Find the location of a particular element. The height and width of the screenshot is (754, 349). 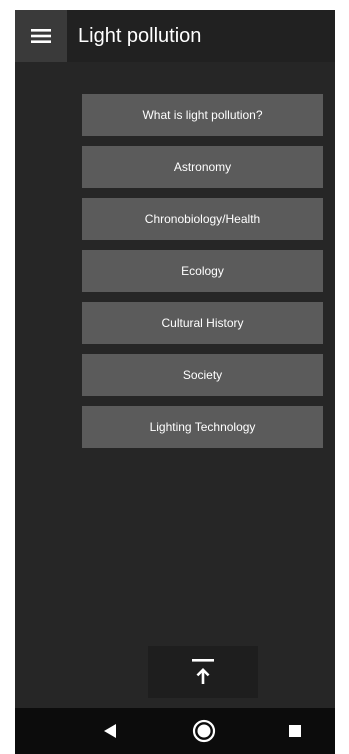

menu-button is located at coordinates (41, 36).